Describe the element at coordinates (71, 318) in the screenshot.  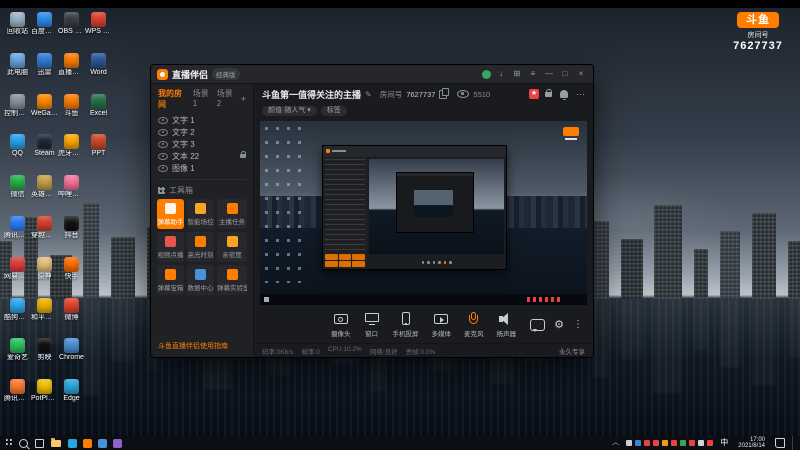
I see `desktop-icon: 微博` at that location.